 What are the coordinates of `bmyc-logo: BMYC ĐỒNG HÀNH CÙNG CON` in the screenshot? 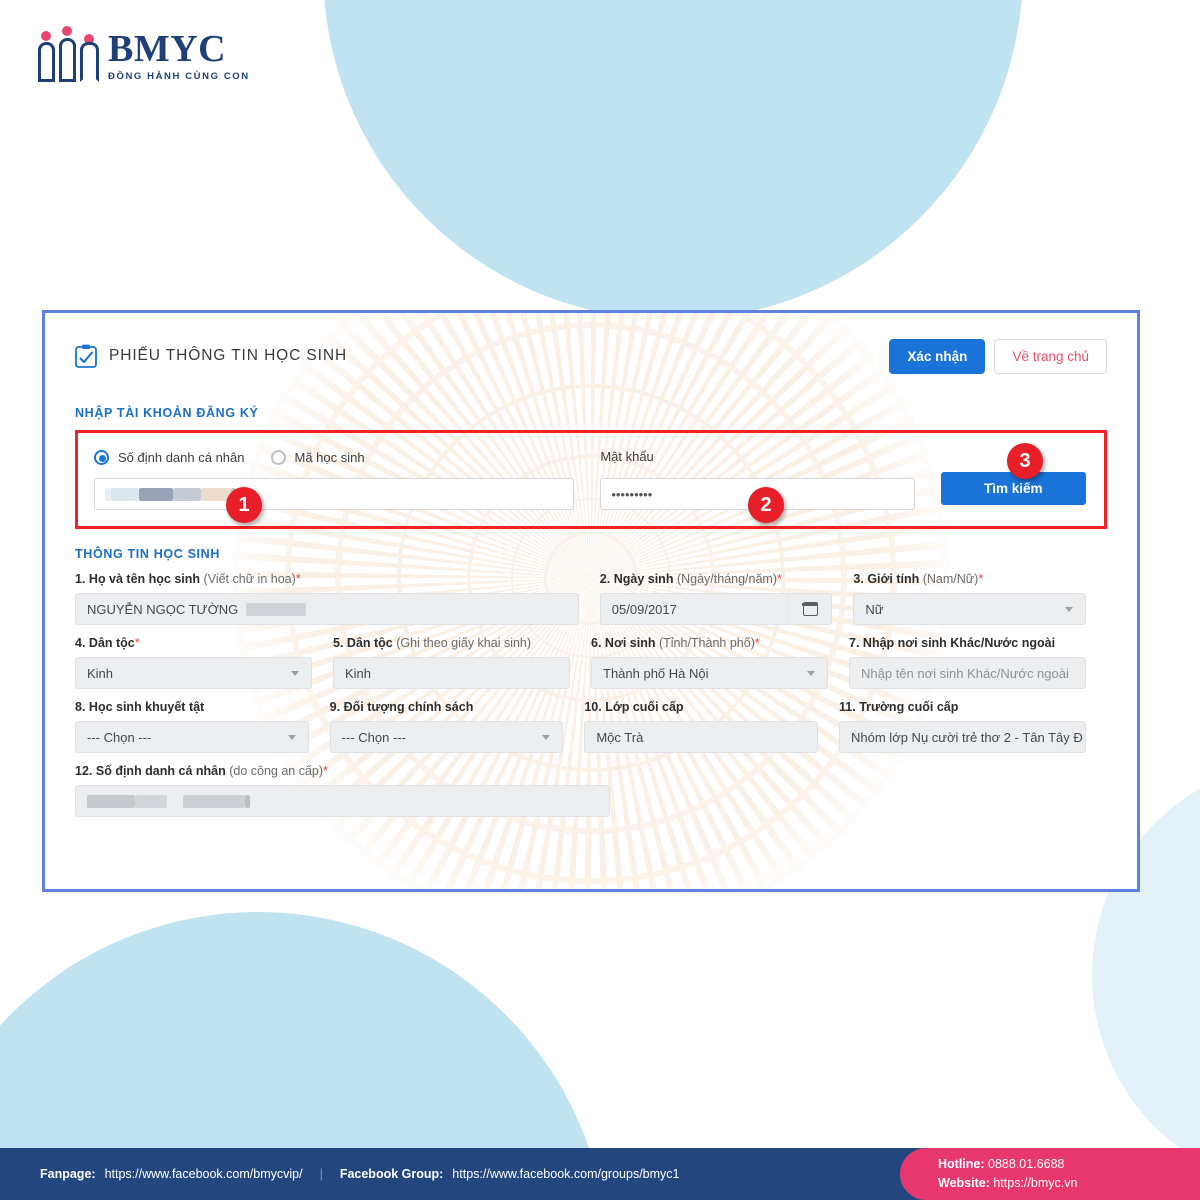 It's located at (144, 53).